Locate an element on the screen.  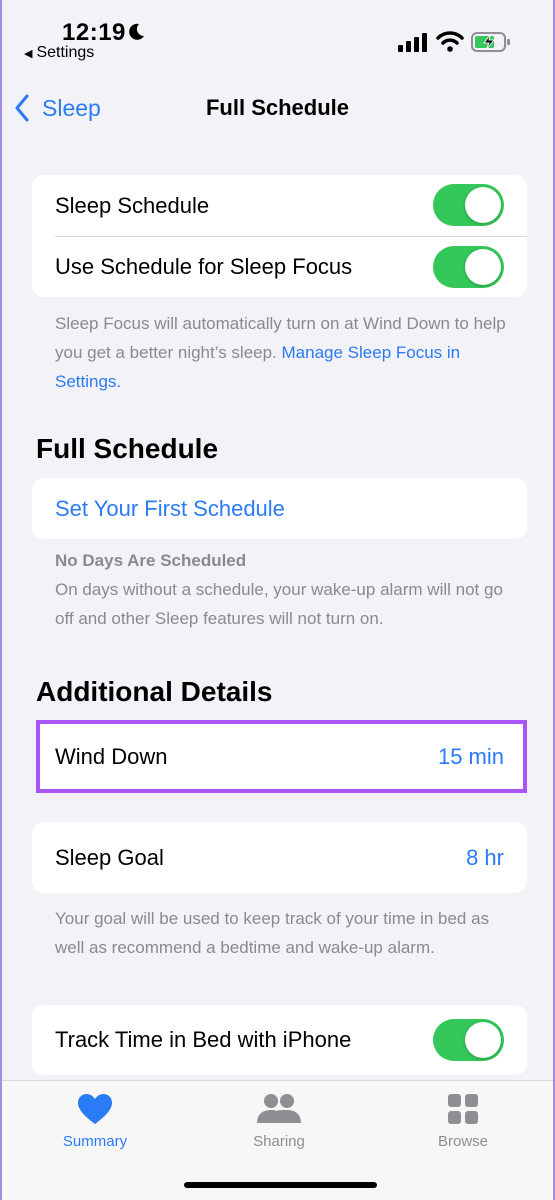
sleep-goal-card: Sleep Goal 8 hr is located at coordinates (279, 857).